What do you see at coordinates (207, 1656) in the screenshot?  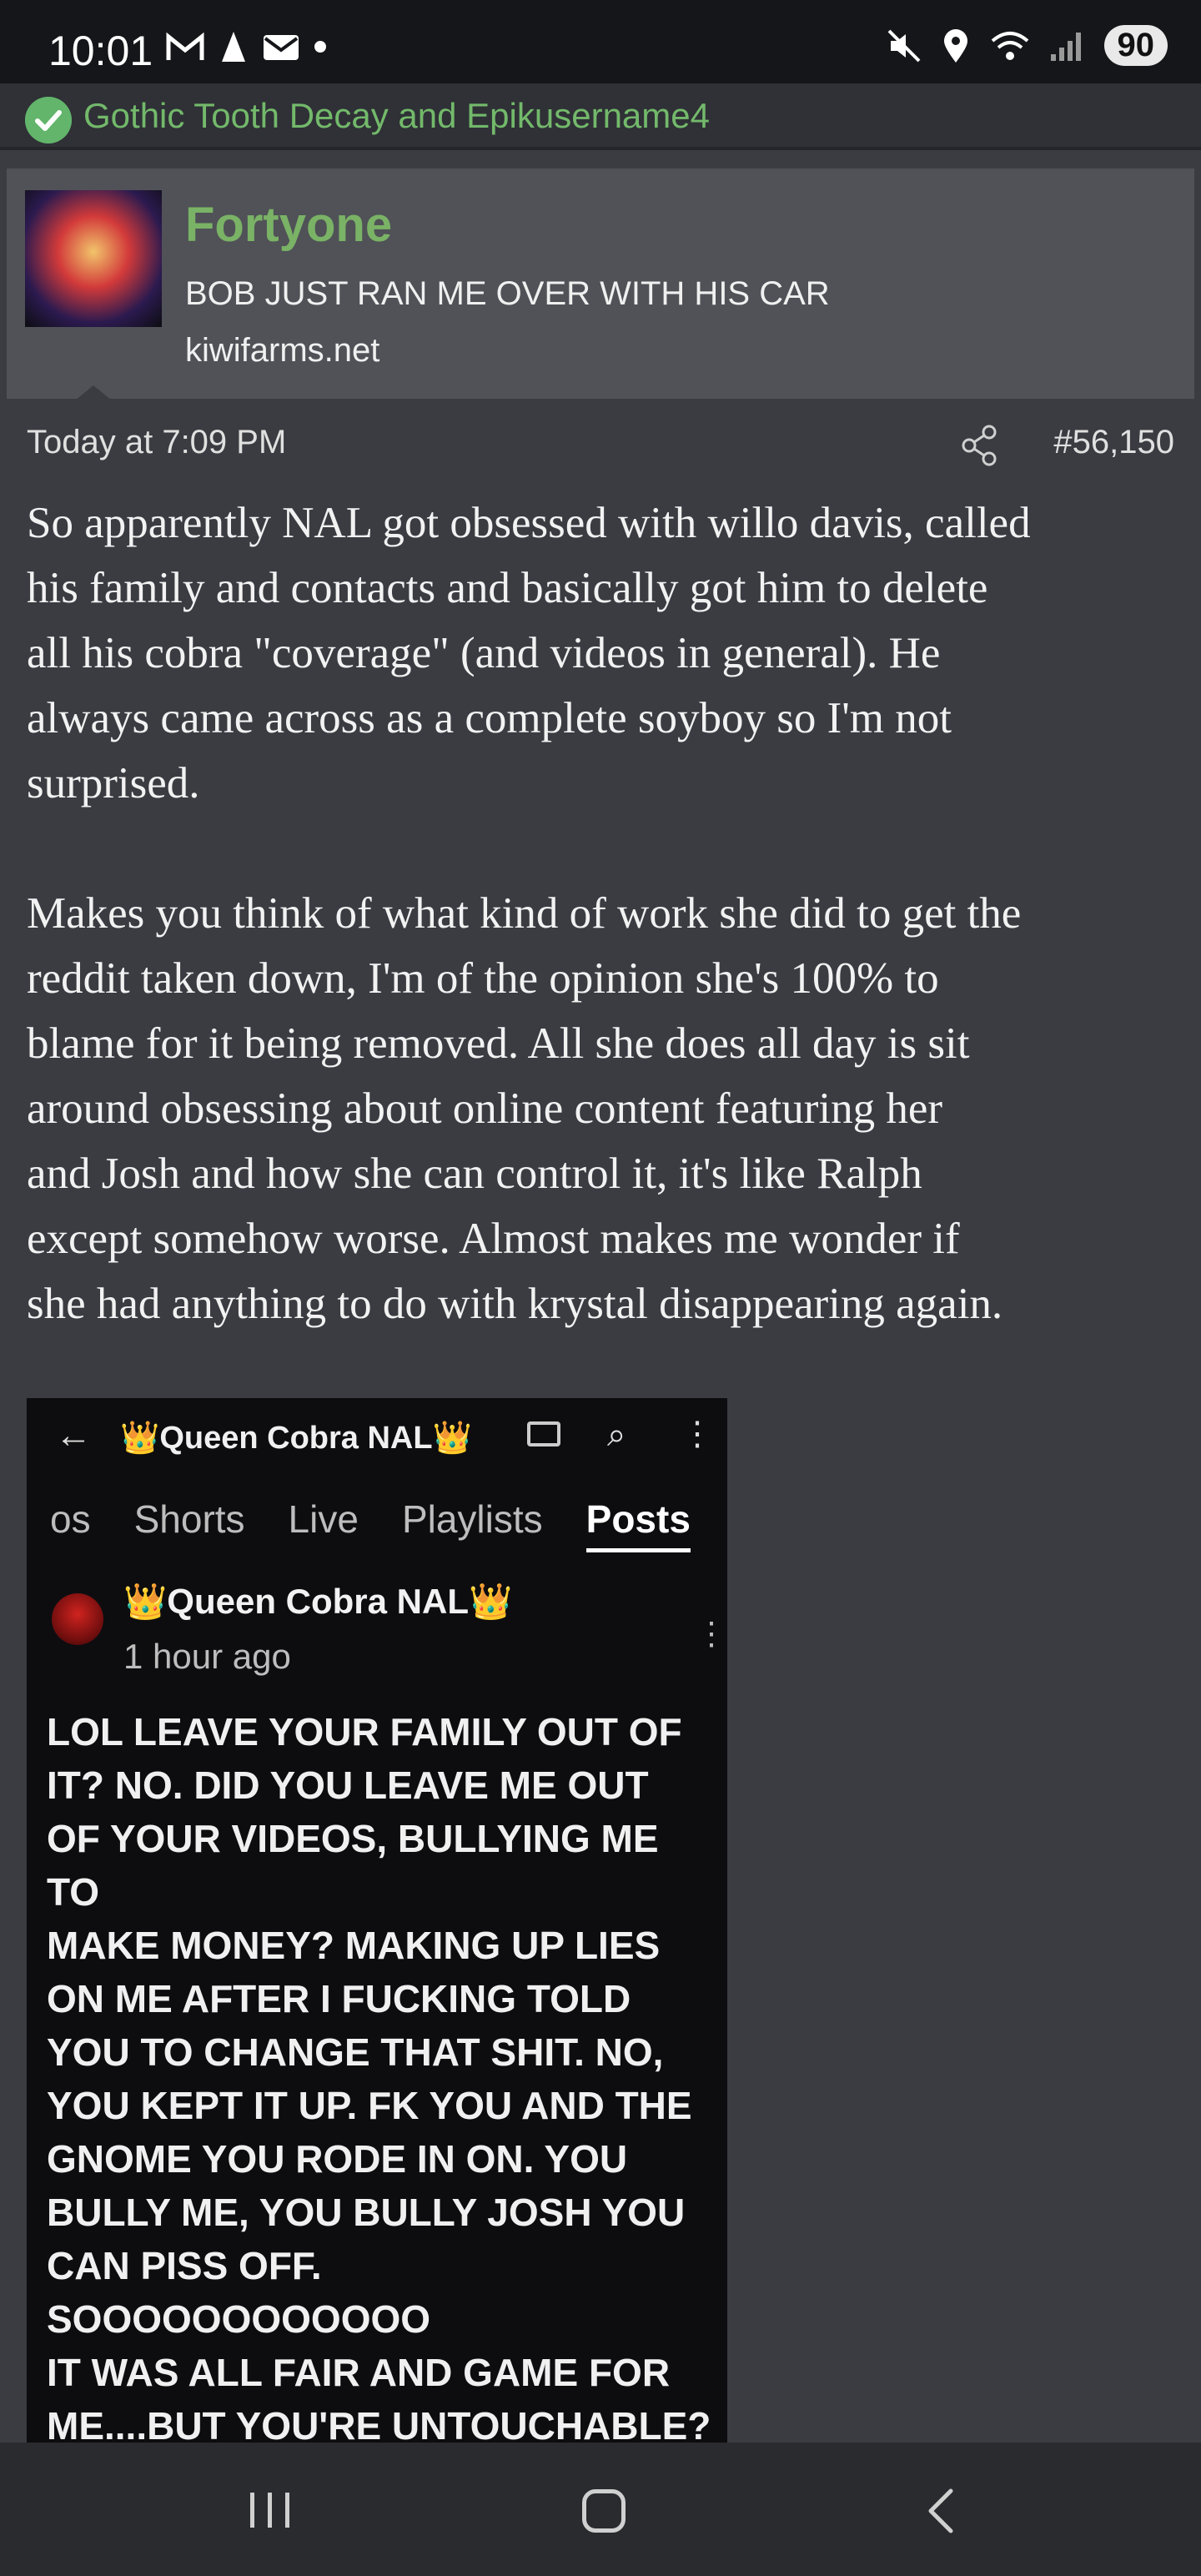 I see `post-age: 1 hour ago` at bounding box center [207, 1656].